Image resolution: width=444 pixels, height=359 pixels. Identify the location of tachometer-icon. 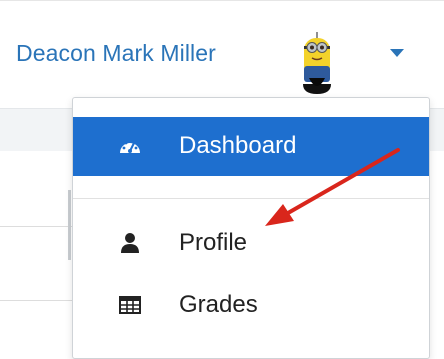
(130, 146).